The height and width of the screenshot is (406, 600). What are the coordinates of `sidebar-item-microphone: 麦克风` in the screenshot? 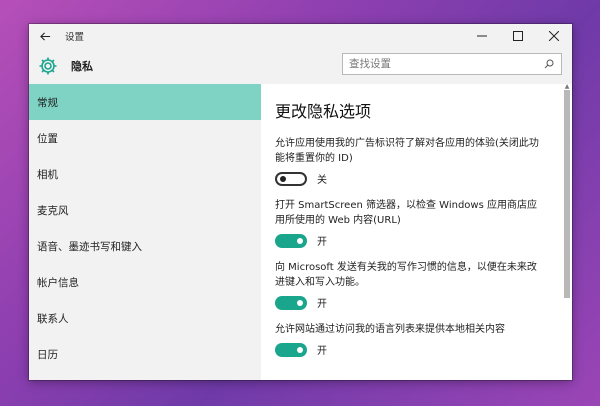 It's located at (145, 210).